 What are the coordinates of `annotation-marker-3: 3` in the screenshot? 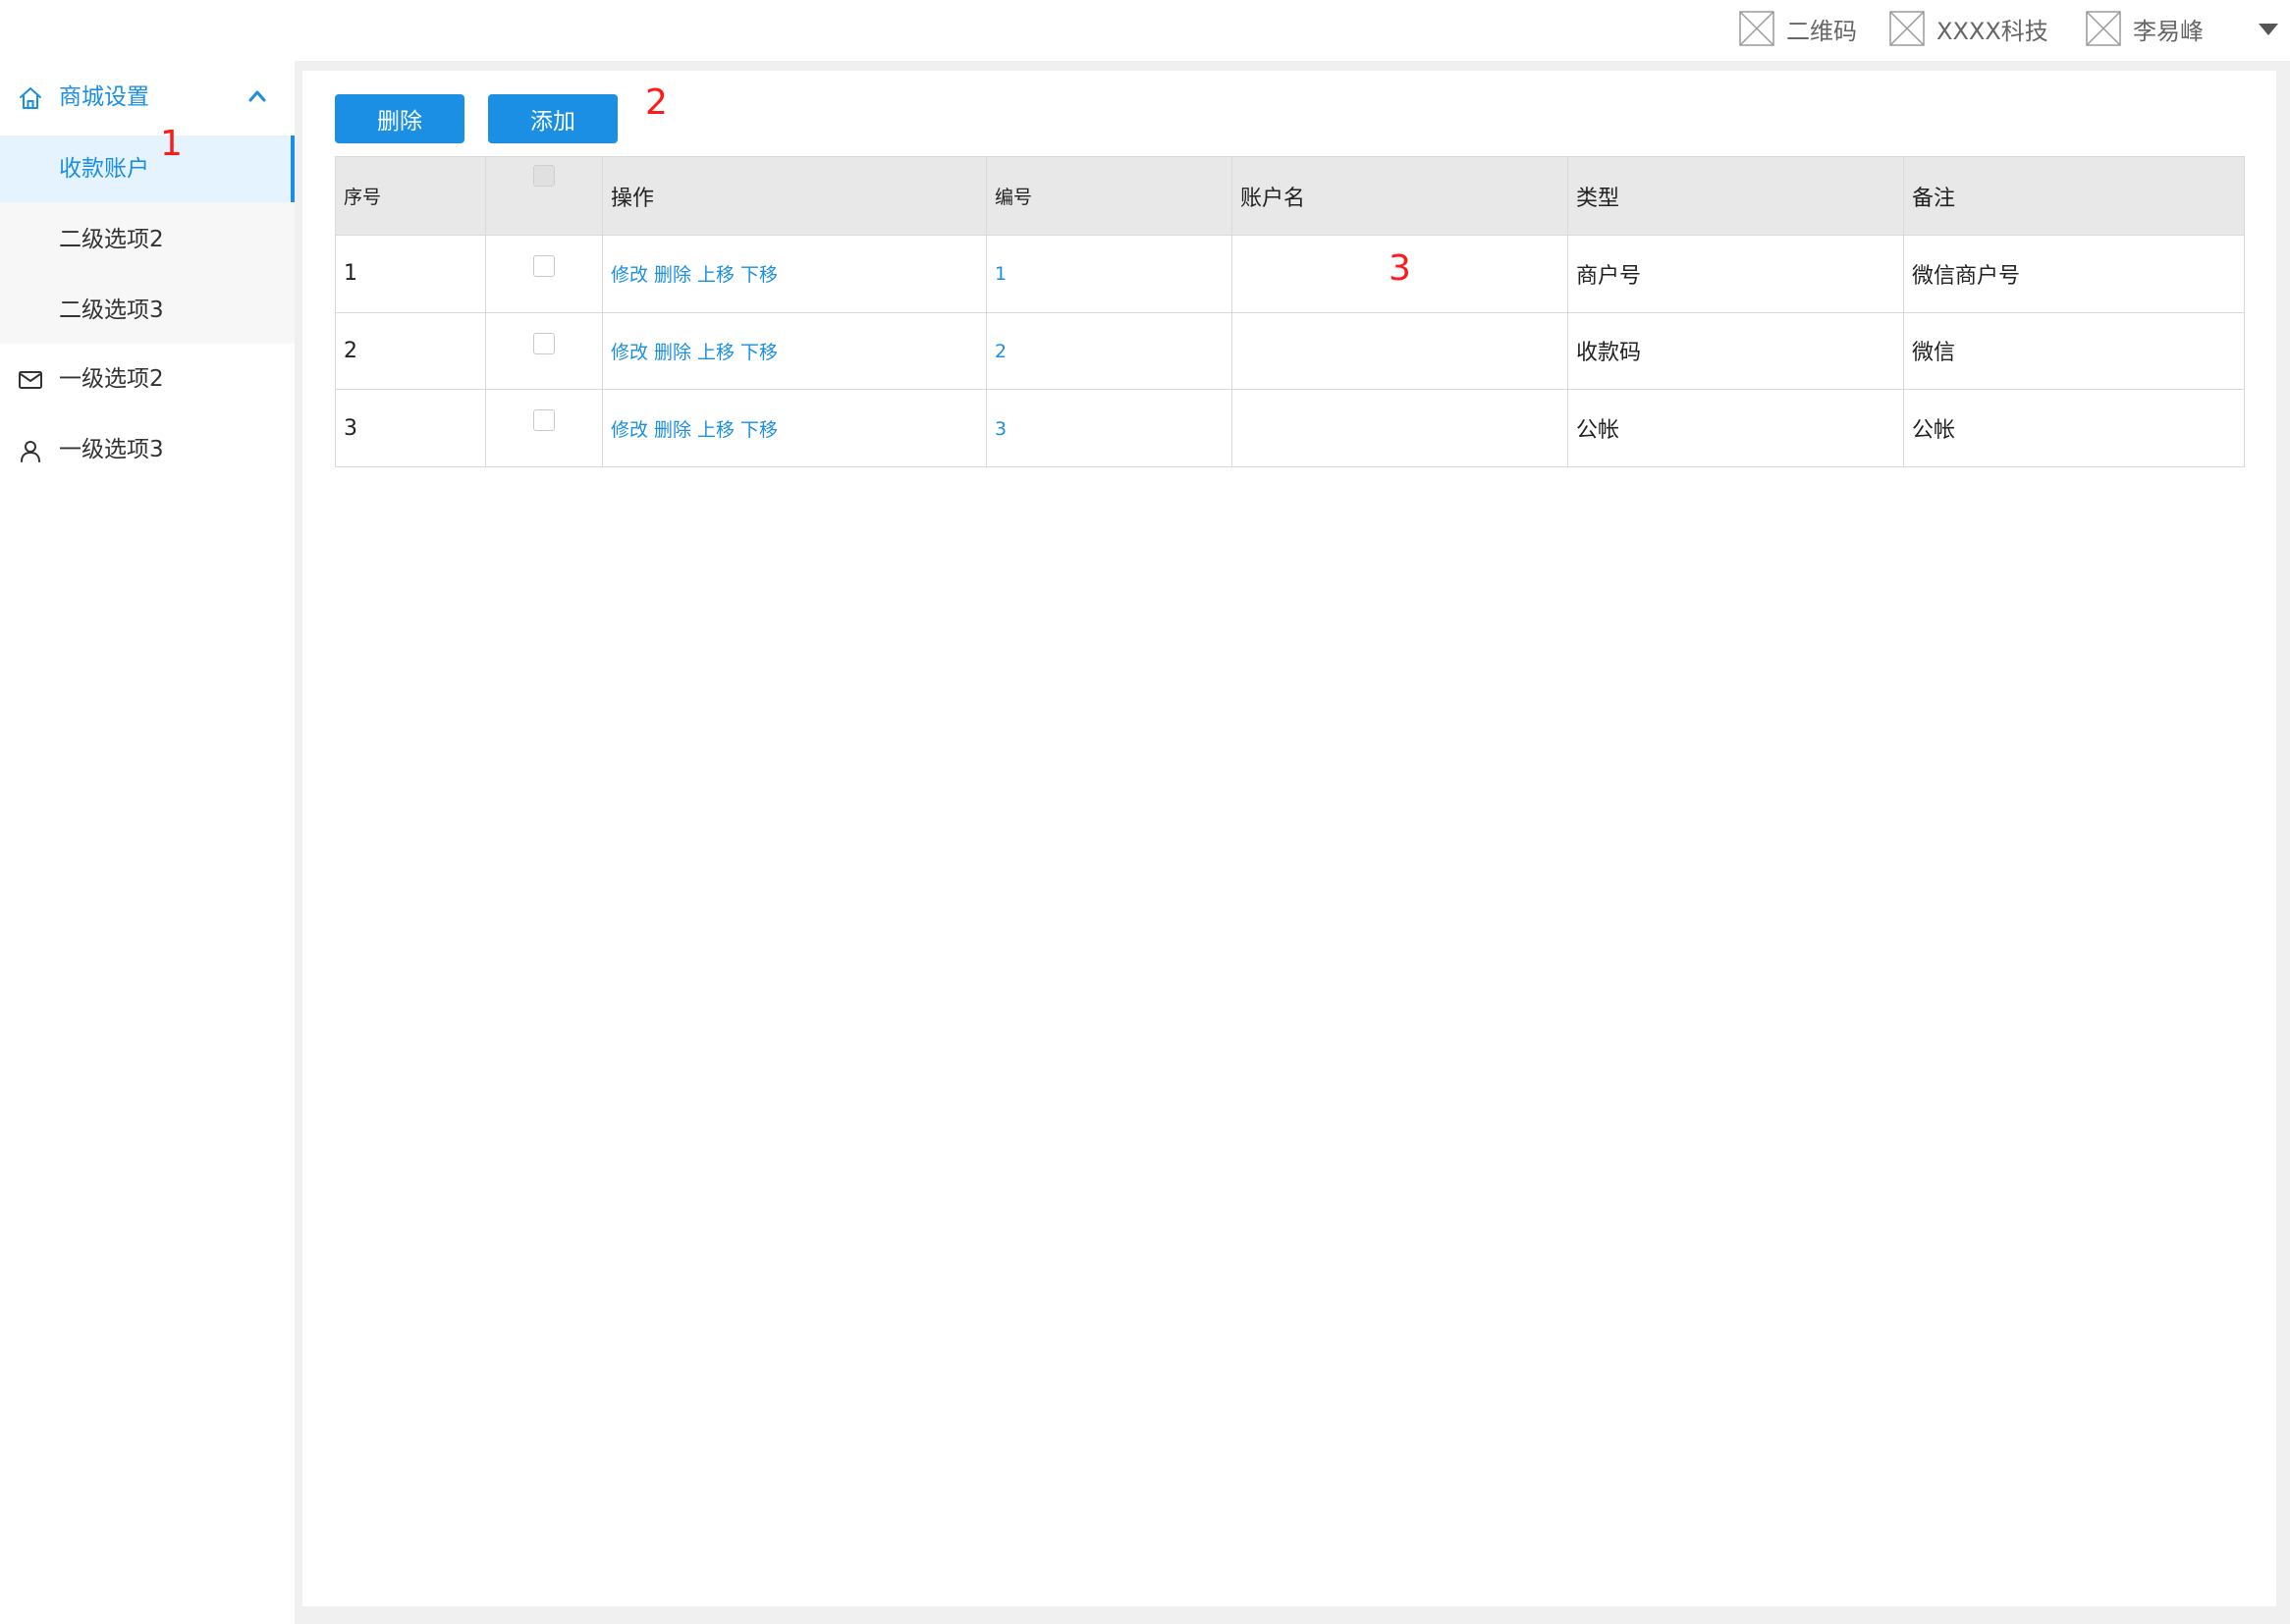 It's located at (1400, 268).